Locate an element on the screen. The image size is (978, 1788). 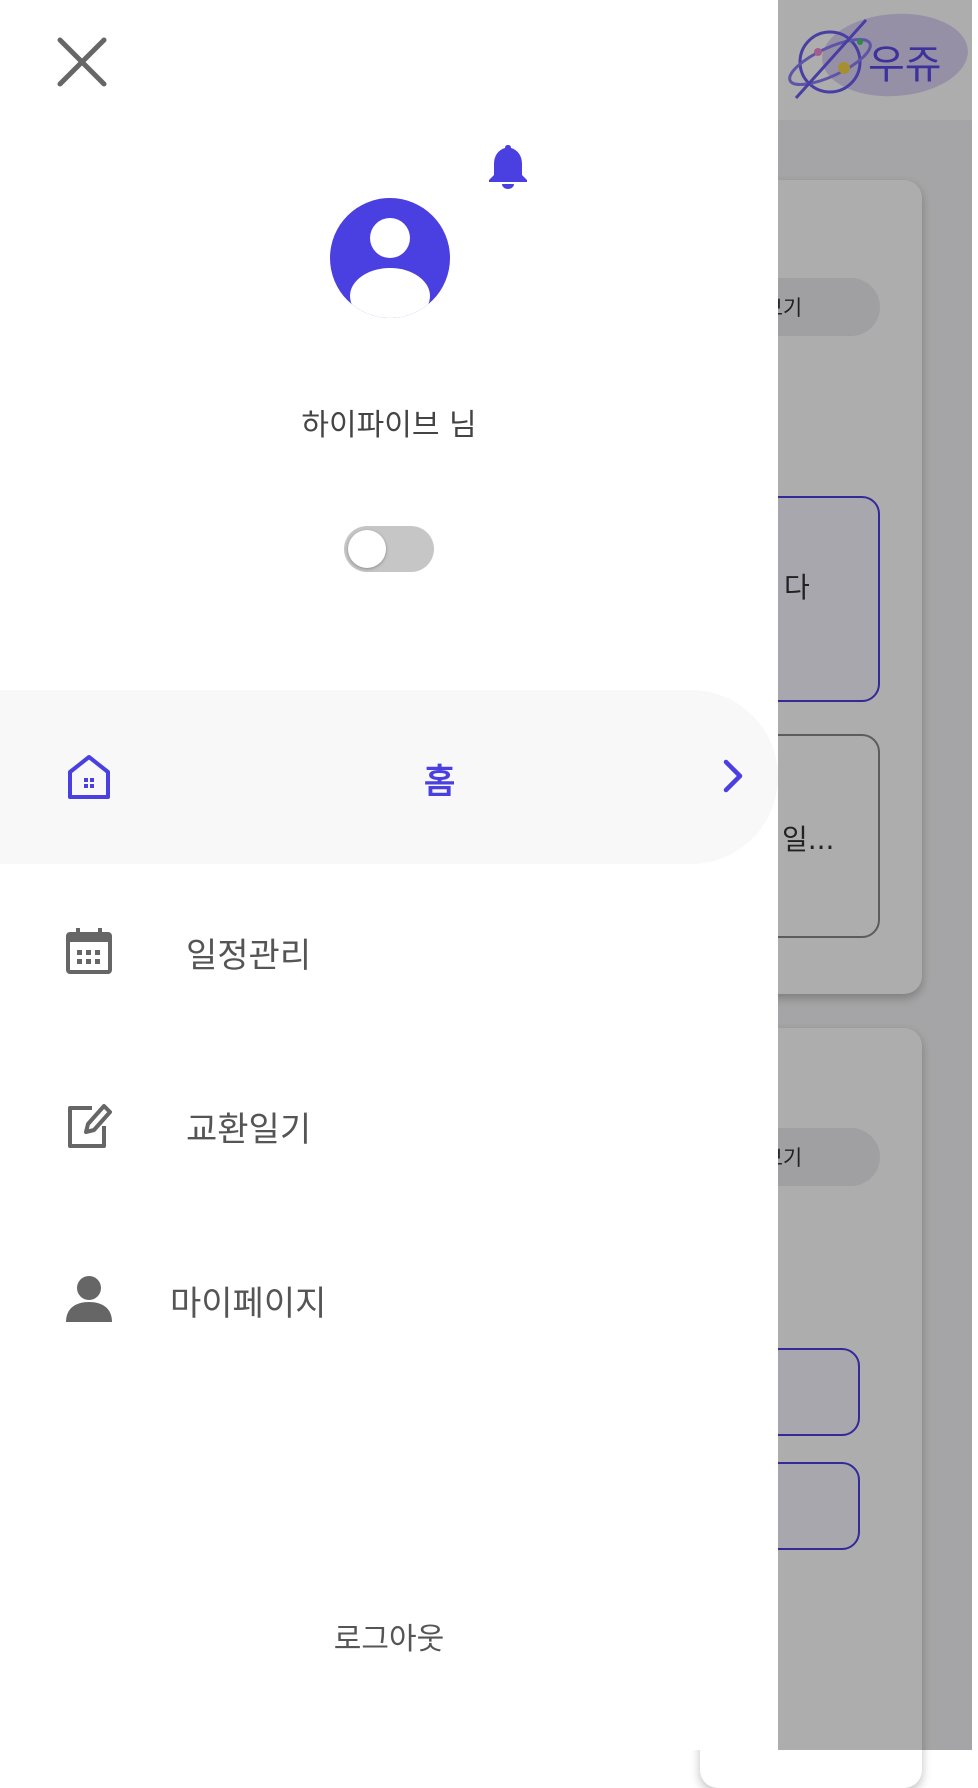
edit-note-icon is located at coordinates (90, 1126).